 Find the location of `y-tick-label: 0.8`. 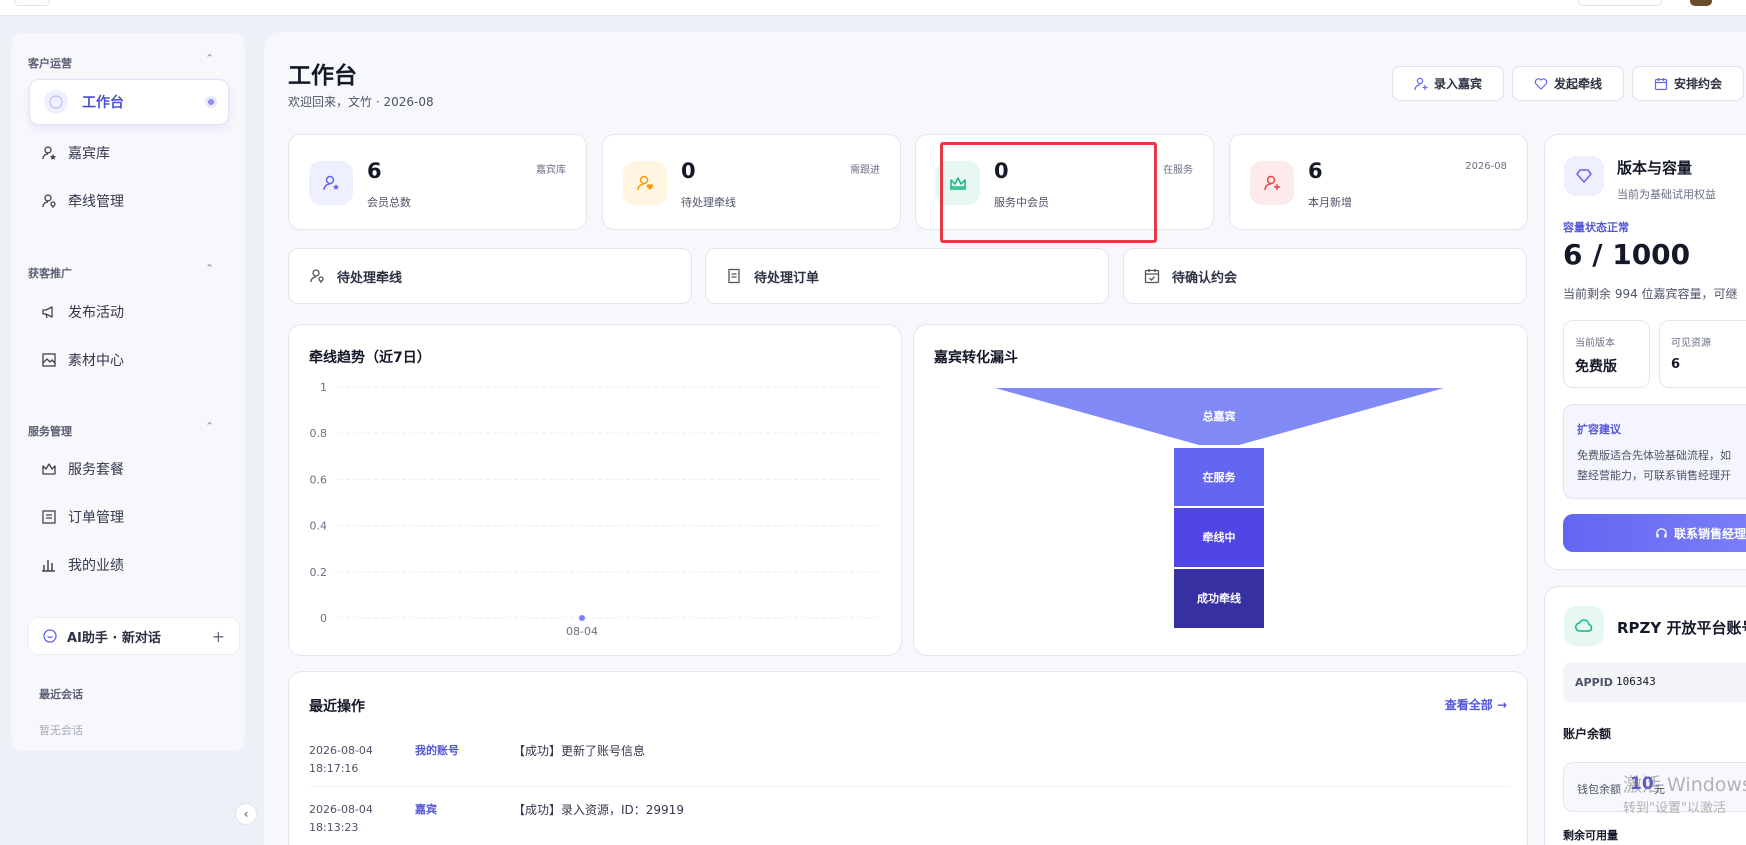

y-tick-label: 0.8 is located at coordinates (319, 433).